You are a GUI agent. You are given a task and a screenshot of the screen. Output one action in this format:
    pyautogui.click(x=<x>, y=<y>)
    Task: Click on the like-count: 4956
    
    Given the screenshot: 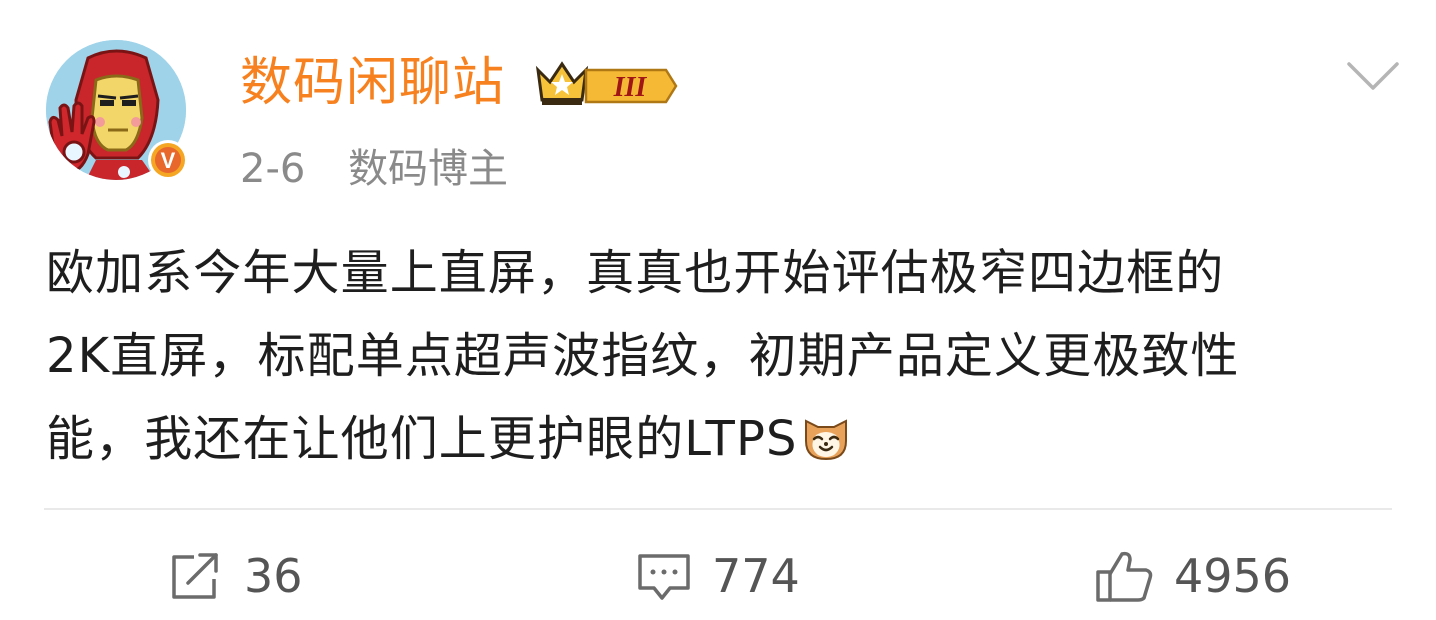 What is the action you would take?
    pyautogui.click(x=1233, y=576)
    